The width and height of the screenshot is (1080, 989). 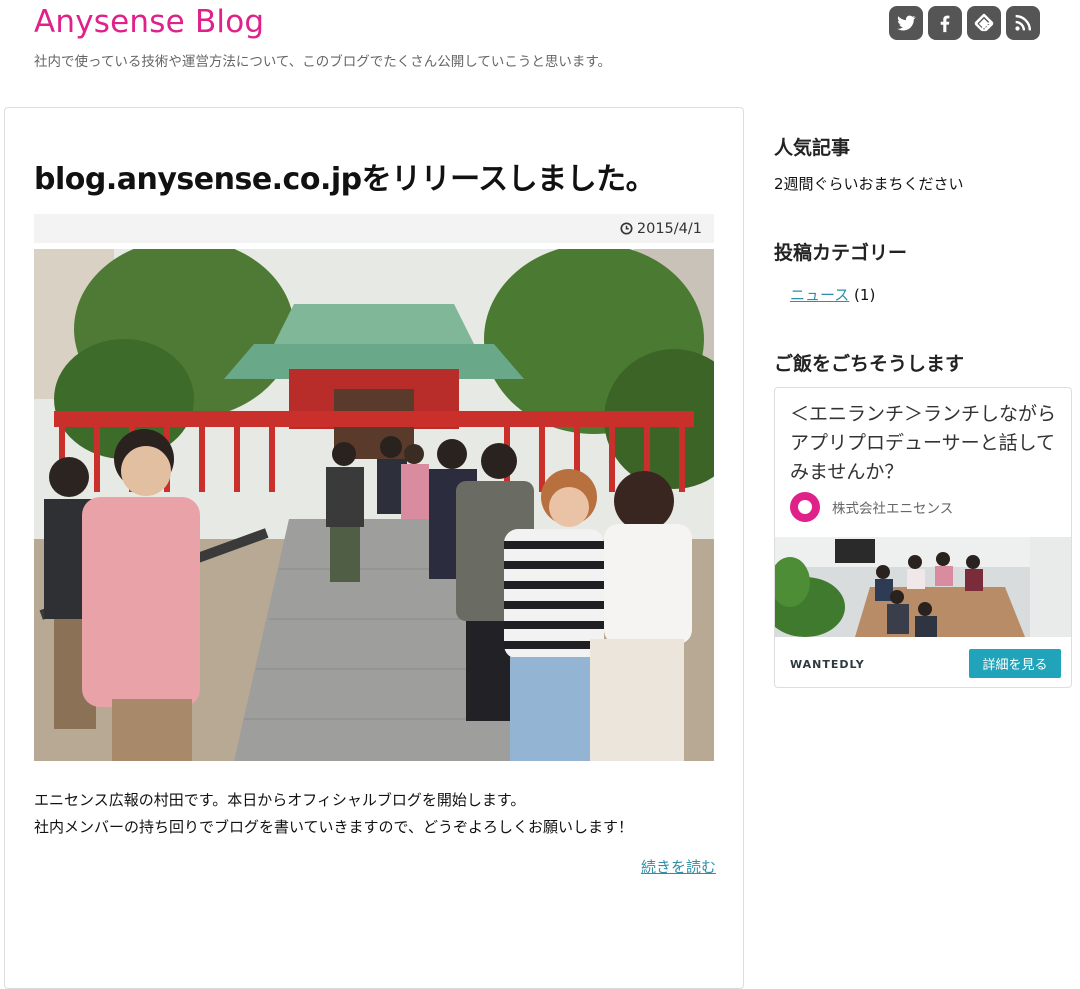 What do you see at coordinates (280, 800) in the screenshot?
I see `post-paragraph: エニセンス広報の村田です。本日からオフィシャルブログを開始します。` at bounding box center [280, 800].